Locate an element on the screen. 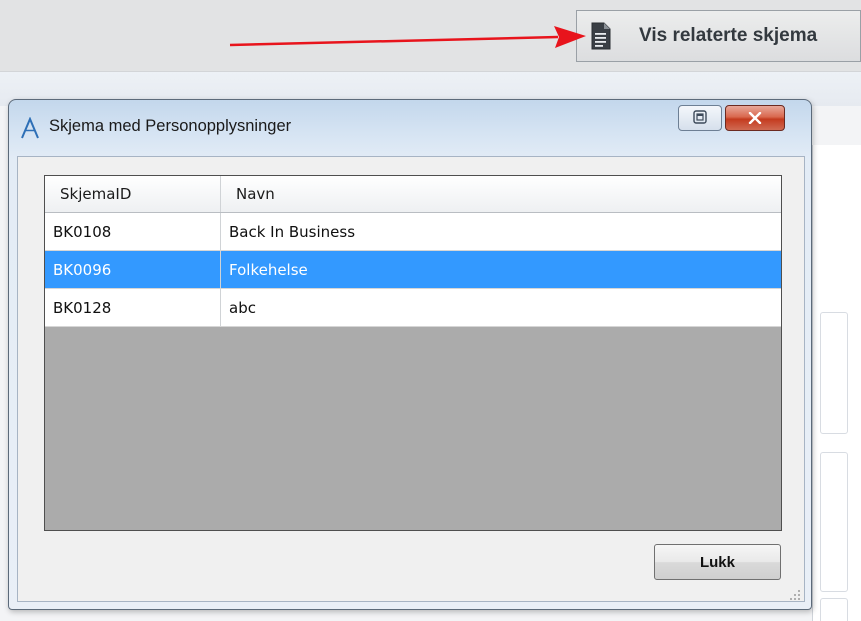 The width and height of the screenshot is (861, 621). cell-skjemaid: BK0128 is located at coordinates (133, 307).